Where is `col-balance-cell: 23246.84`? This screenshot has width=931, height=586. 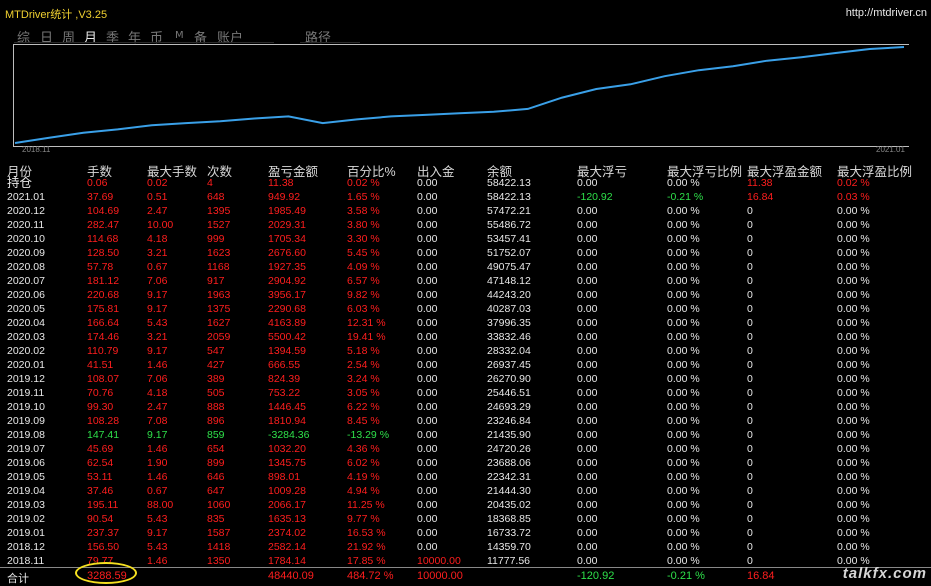
col-balance-cell: 23246.84 is located at coordinates (509, 421).